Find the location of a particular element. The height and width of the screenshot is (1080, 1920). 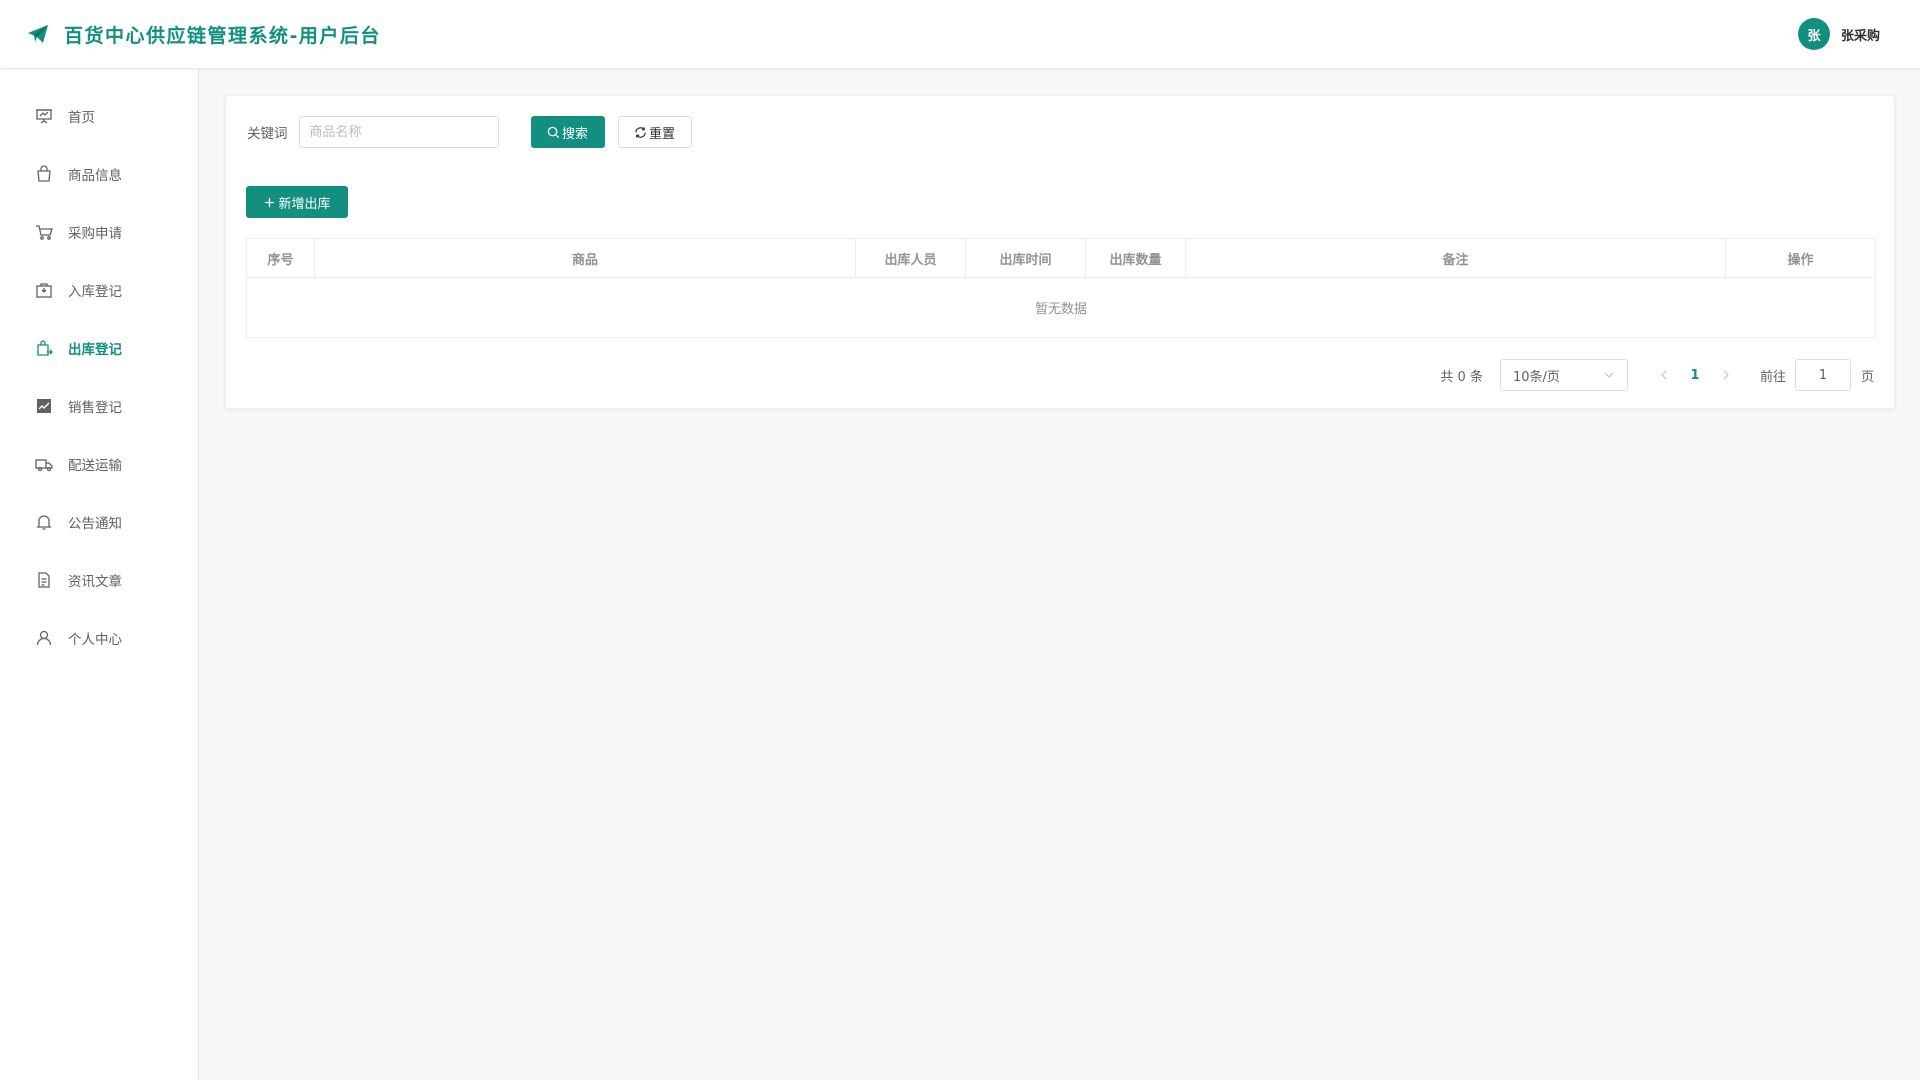

sidebar-item-sales: 销售登记 is located at coordinates (99, 406).